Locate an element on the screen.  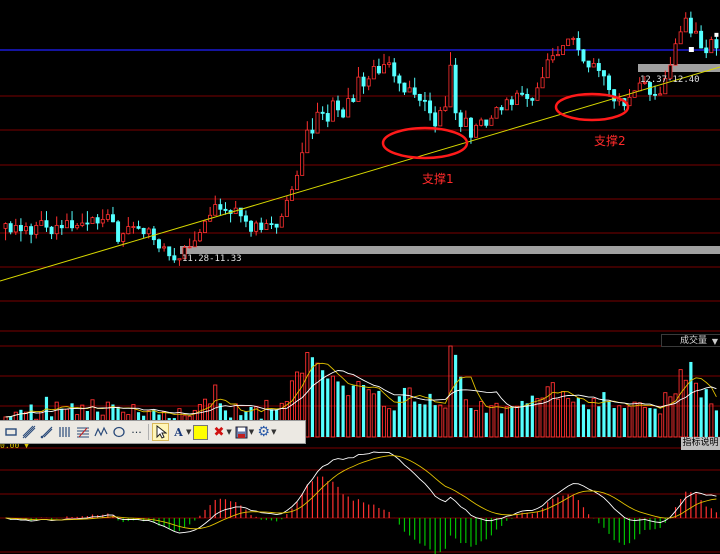
save-tool-icon is located at coordinates (241, 432).